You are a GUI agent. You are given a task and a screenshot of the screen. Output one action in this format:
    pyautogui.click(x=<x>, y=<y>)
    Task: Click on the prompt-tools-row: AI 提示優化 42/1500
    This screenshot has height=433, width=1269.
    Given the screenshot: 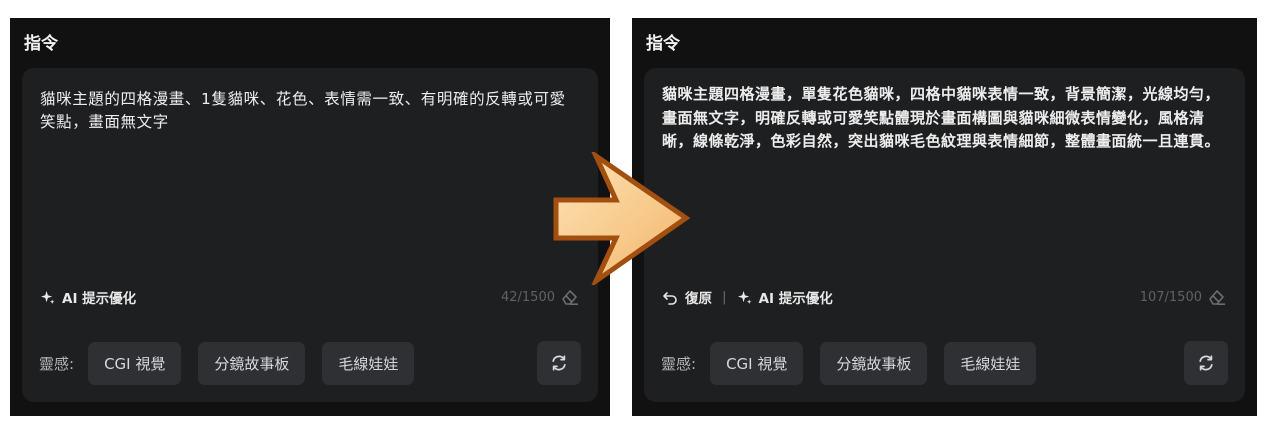 What is the action you would take?
    pyautogui.click(x=310, y=297)
    